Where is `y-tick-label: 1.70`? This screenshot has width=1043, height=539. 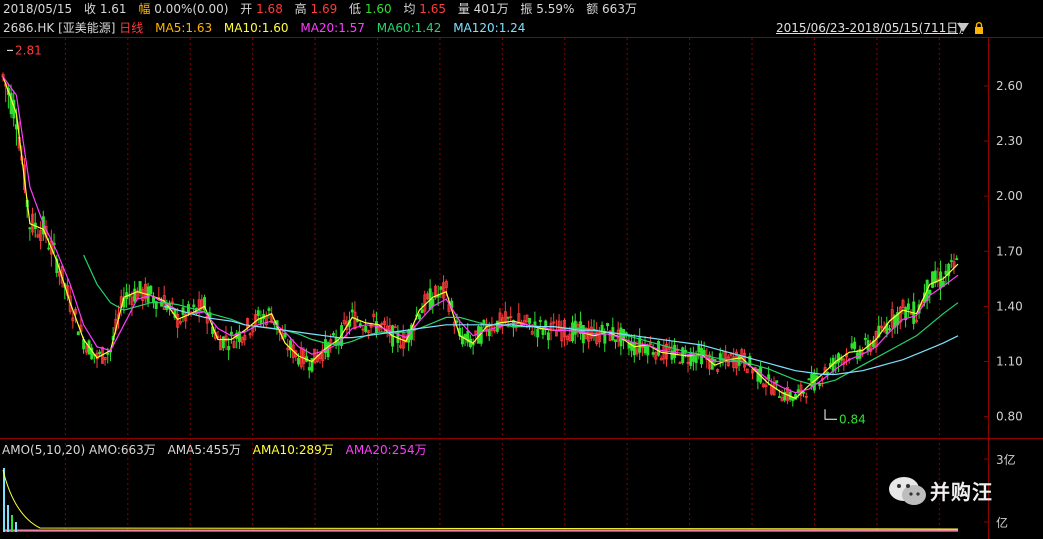 y-tick-label: 1.70 is located at coordinates (1009, 251).